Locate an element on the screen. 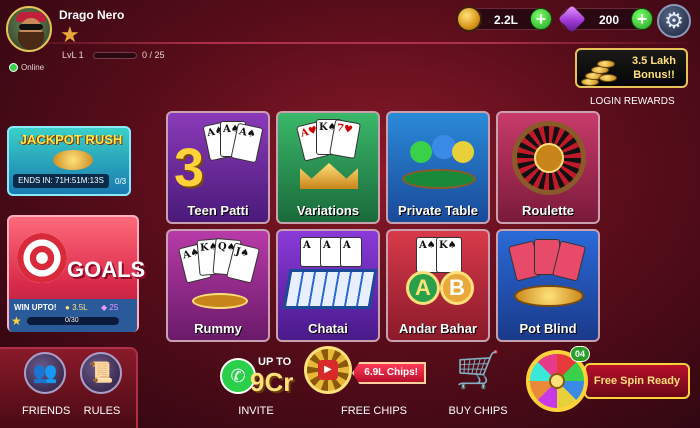 This screenshot has height=428, width=700. cart-icon: 🛒 is located at coordinates (478, 371).